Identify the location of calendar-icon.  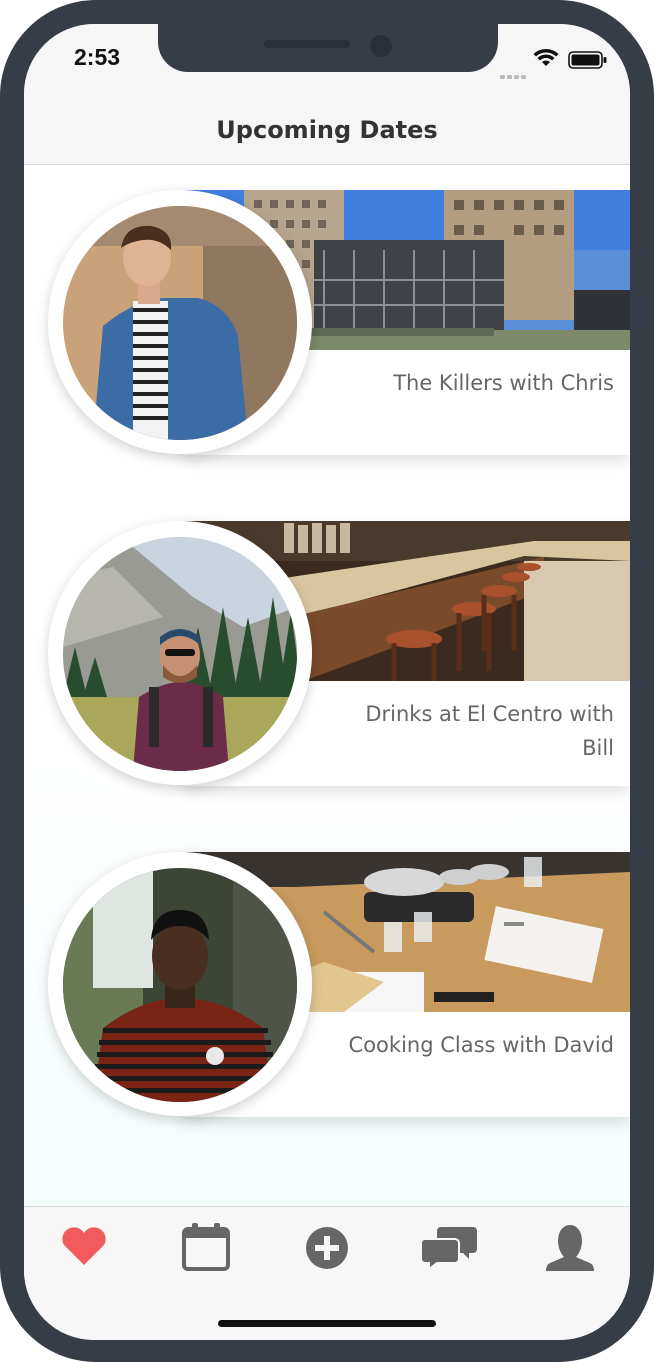
(206, 1247).